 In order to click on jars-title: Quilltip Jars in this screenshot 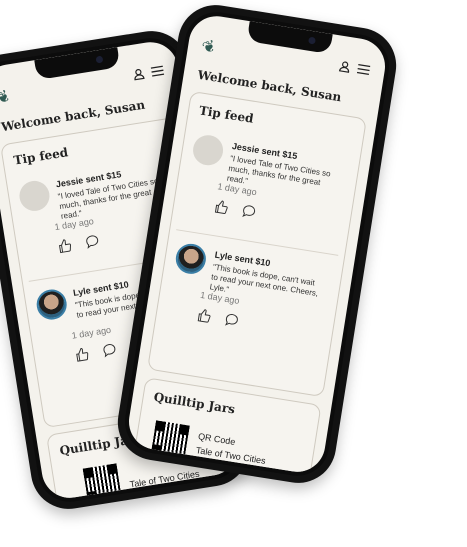, I will do `click(194, 403)`.